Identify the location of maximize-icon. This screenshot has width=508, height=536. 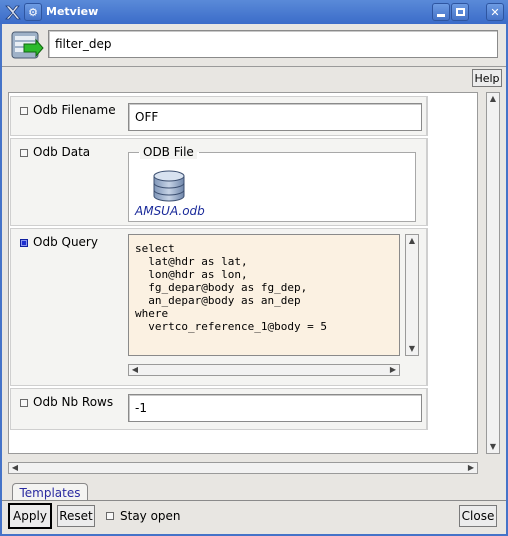
(460, 12).